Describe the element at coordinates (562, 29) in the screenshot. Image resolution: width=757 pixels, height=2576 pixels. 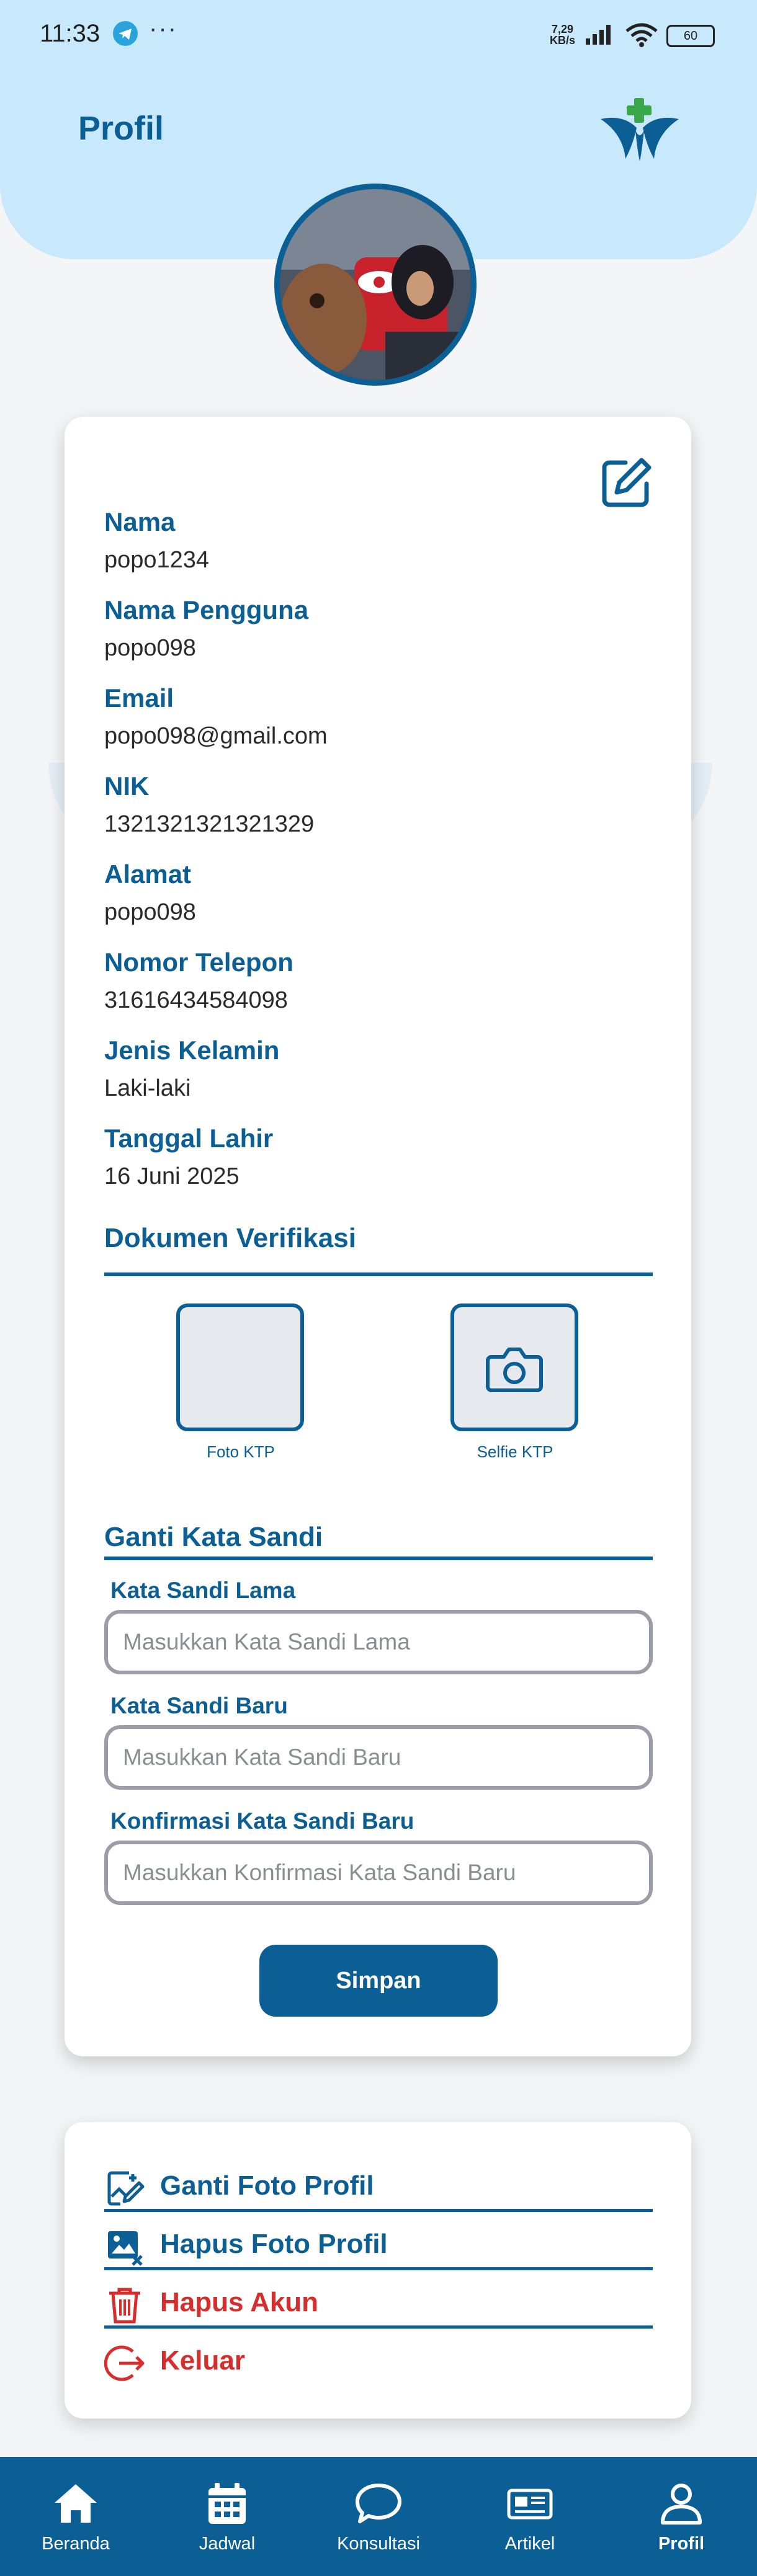
I see `network-speed-value: 7,29` at that location.